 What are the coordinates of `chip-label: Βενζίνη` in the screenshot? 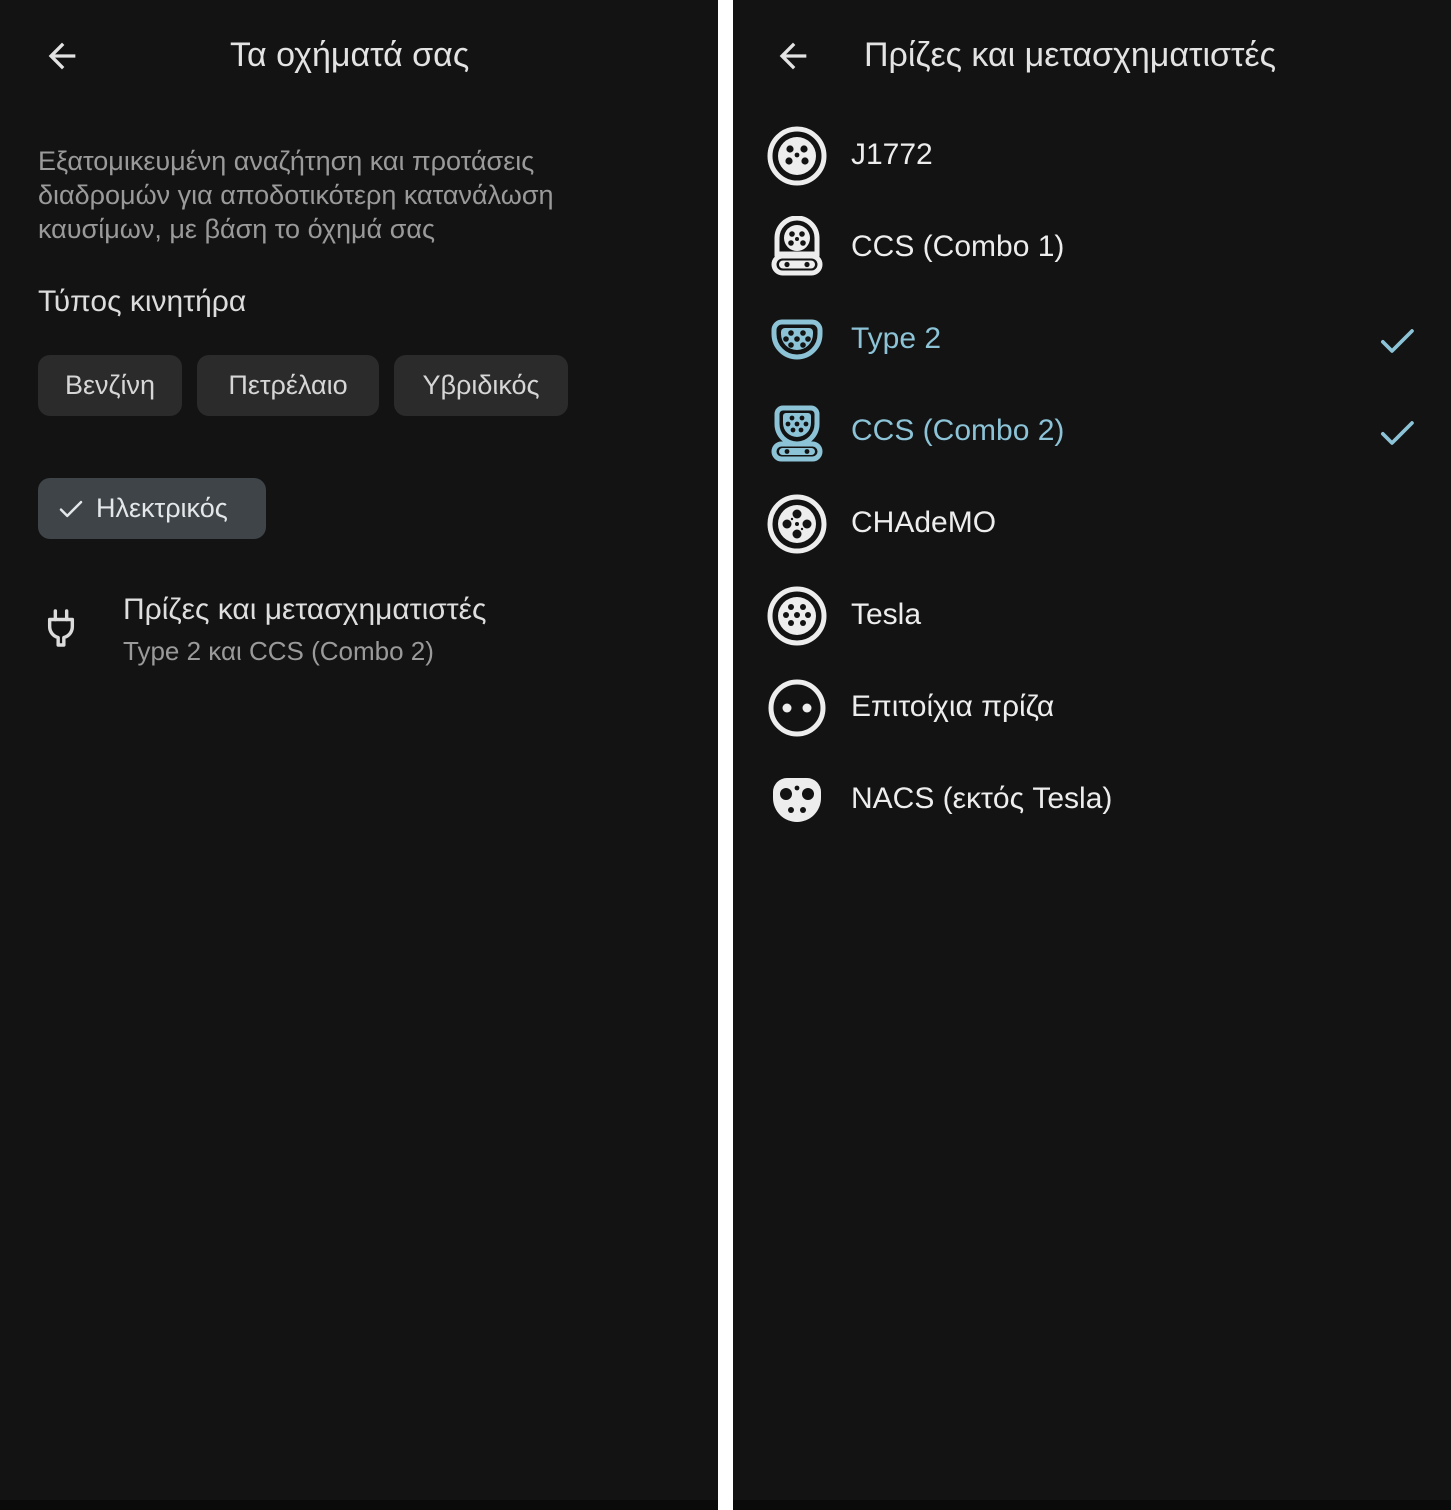 It's located at (110, 385).